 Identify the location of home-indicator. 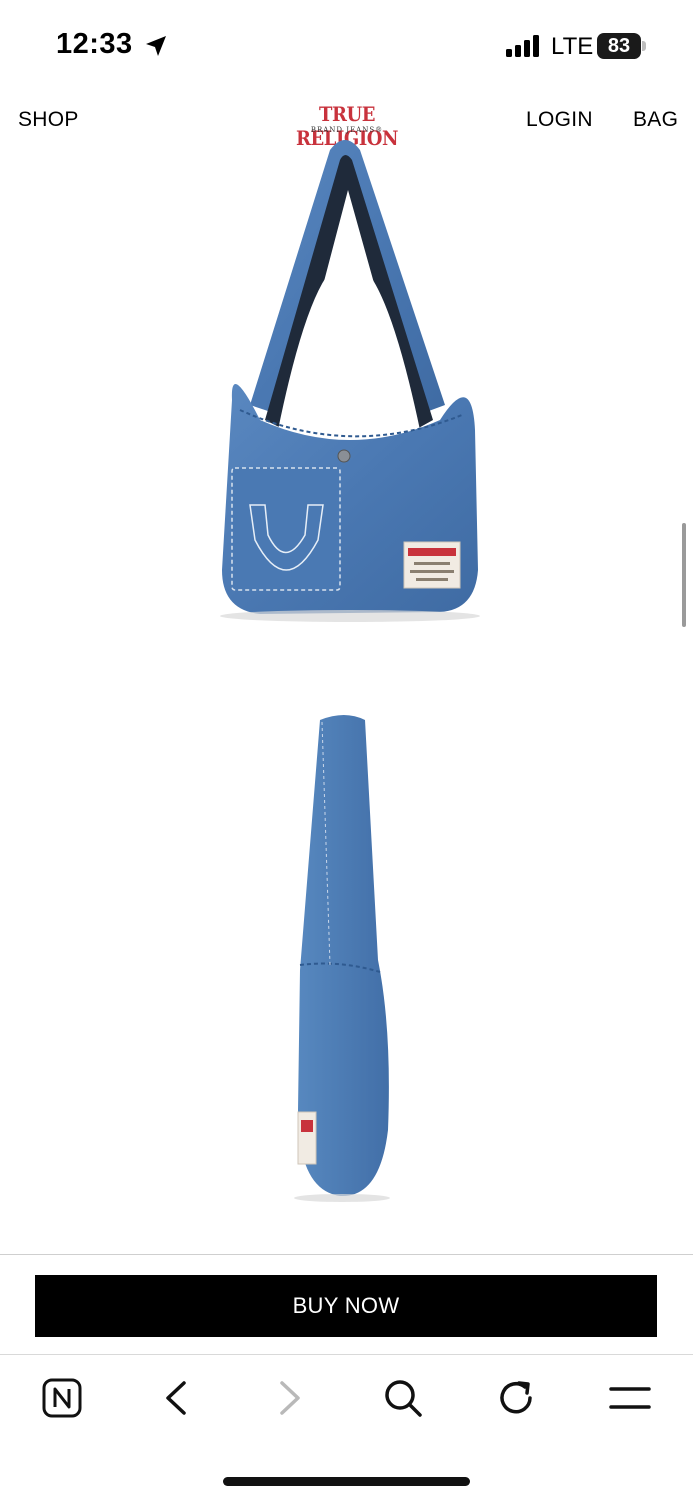
(346, 1481).